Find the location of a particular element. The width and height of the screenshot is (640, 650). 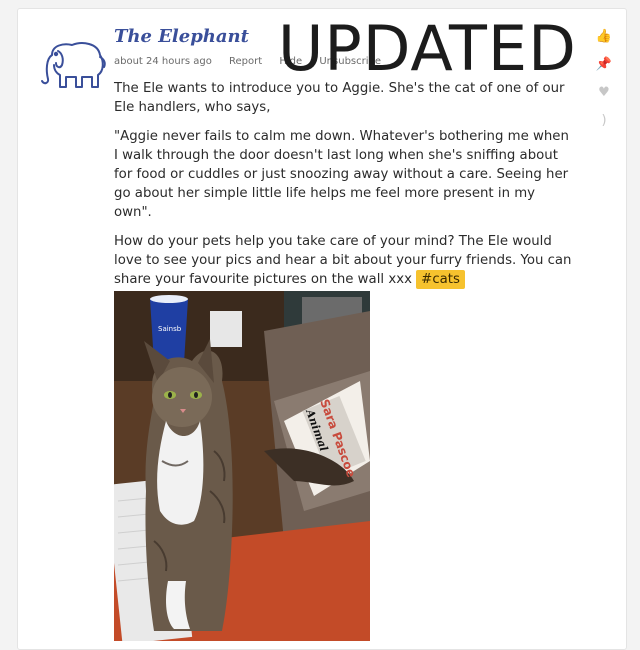

hashtag-cats: #cats is located at coordinates (440, 279).